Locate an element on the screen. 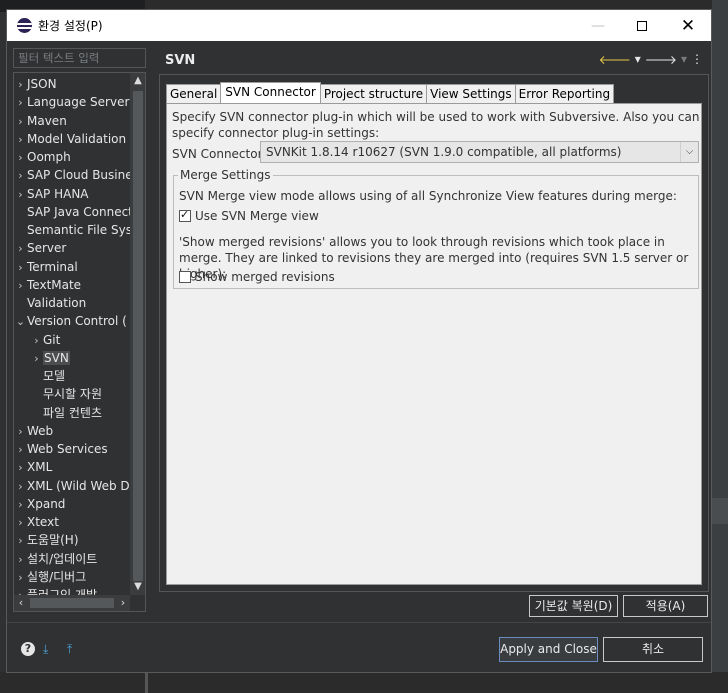  tree-item-label: Terminal is located at coordinates (52, 266).